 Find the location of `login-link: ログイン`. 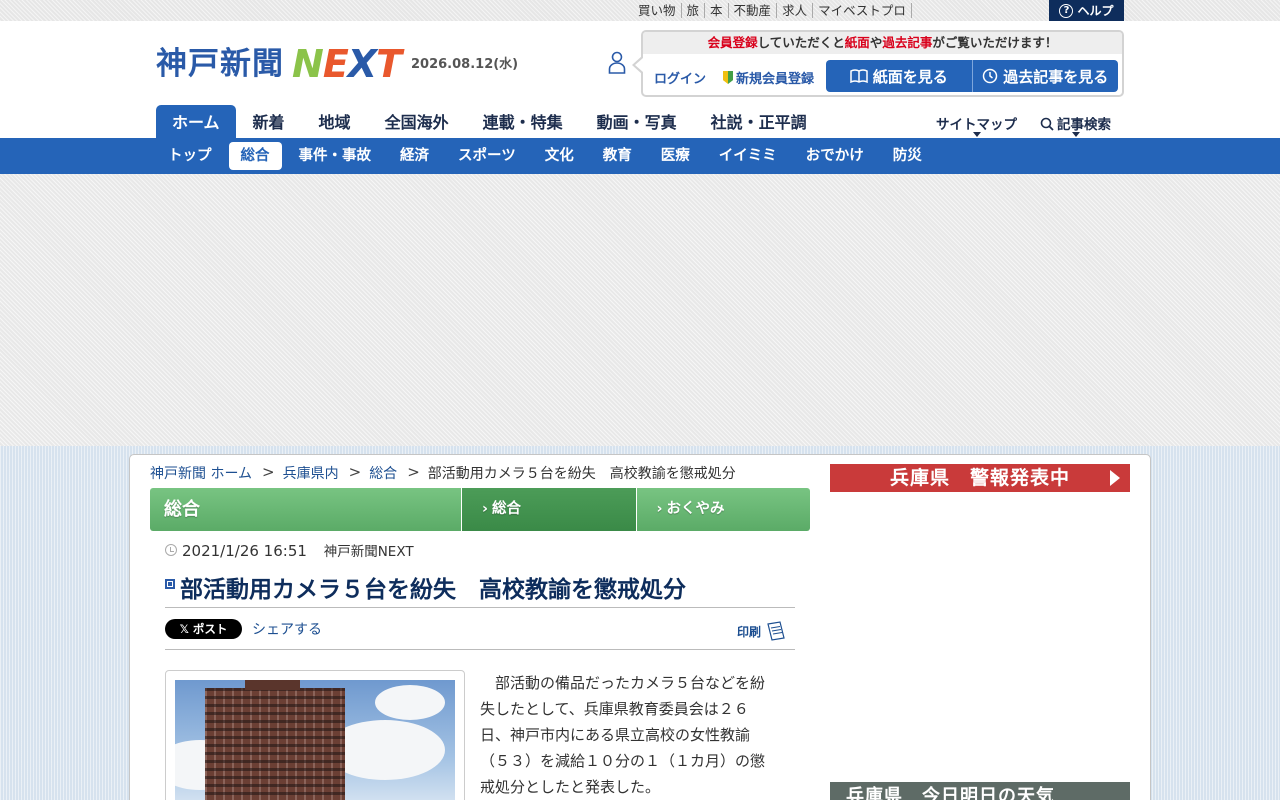

login-link: ログイン is located at coordinates (680, 77).